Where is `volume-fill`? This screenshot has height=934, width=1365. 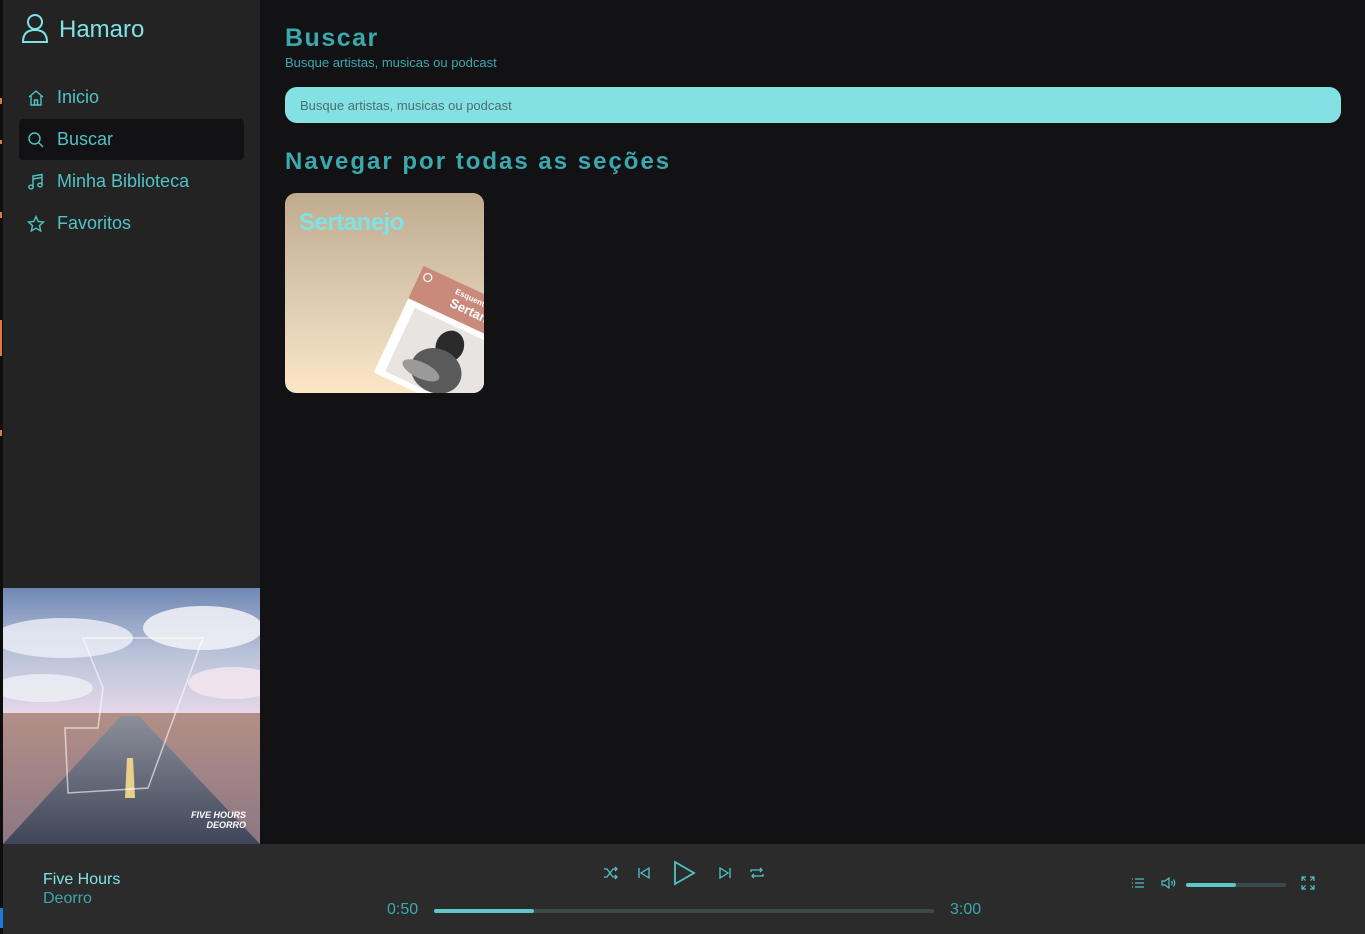 volume-fill is located at coordinates (1211, 885).